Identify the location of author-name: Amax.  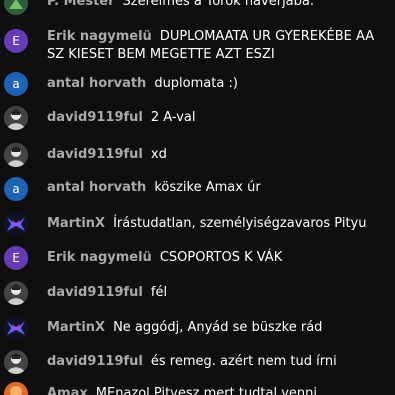
(67, 390).